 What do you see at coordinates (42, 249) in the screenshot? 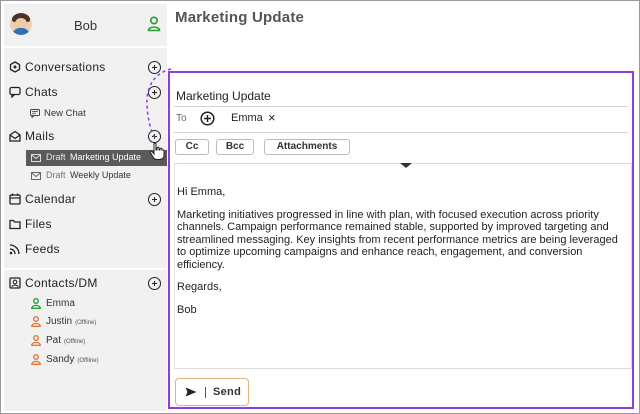
I see `nav-feeds-label: Feeds` at bounding box center [42, 249].